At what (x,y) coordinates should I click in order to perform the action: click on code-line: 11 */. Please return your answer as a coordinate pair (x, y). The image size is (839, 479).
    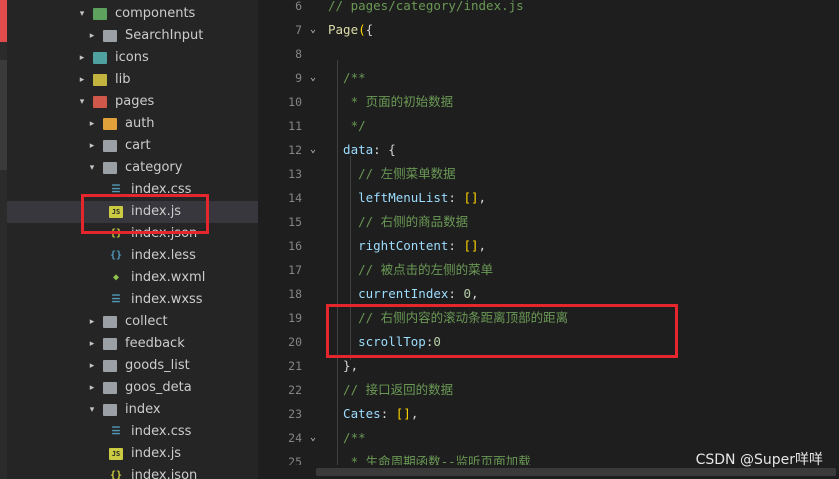
    Looking at the image, I should click on (548, 126).